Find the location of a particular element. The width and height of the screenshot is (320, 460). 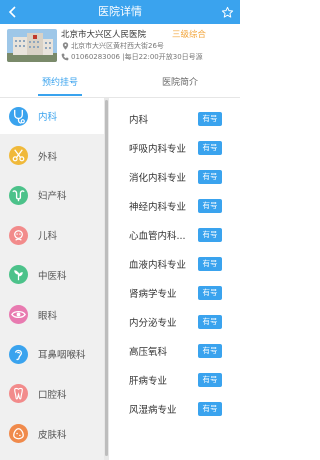

sub-department-label: 呼吸内科专业 is located at coordinates (158, 149).